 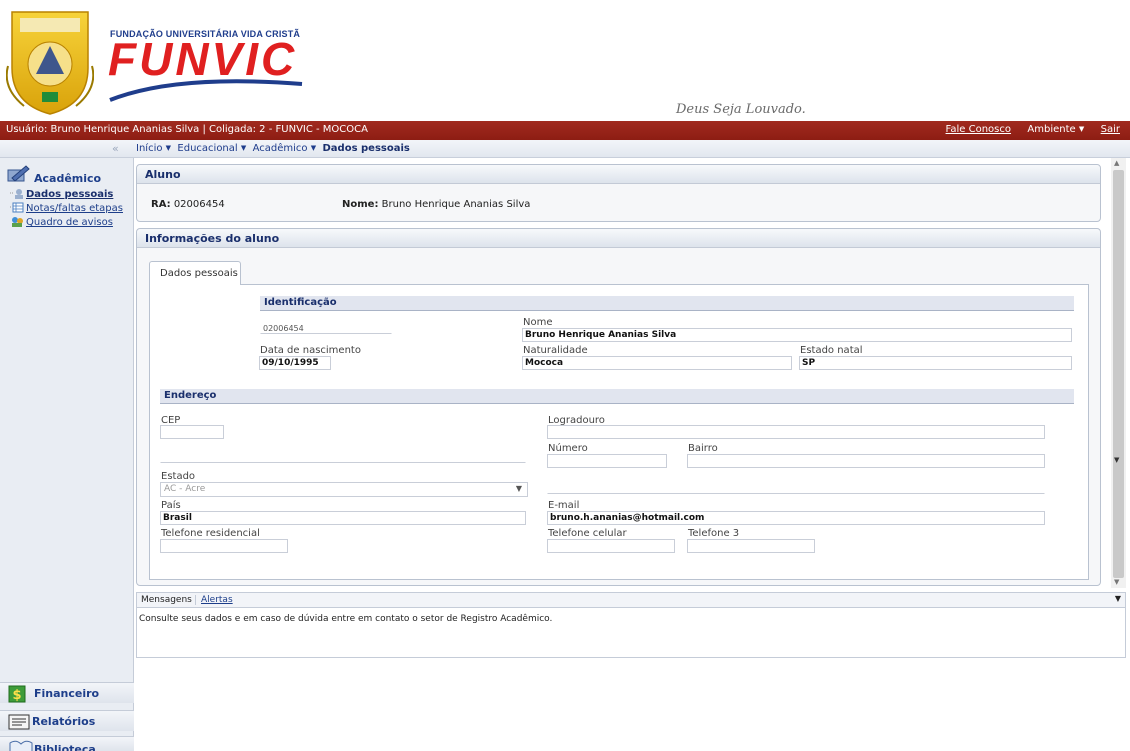 What do you see at coordinates (185, 489) in the screenshot?
I see `estado-selected: AC - Acre` at bounding box center [185, 489].